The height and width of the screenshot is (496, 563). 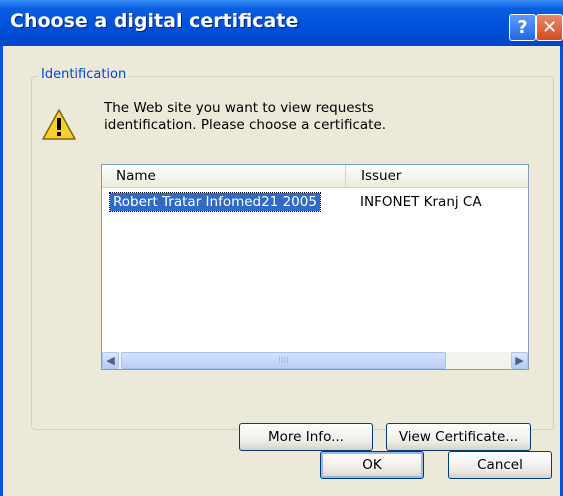 What do you see at coordinates (84, 74) in the screenshot?
I see `group-label: Identification` at bounding box center [84, 74].